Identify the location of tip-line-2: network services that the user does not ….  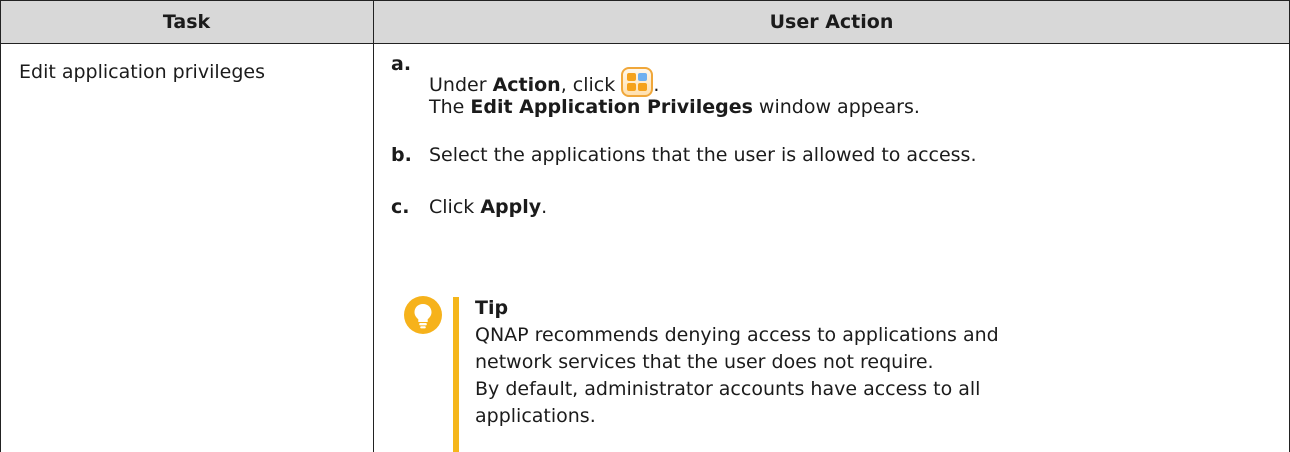
(704, 362).